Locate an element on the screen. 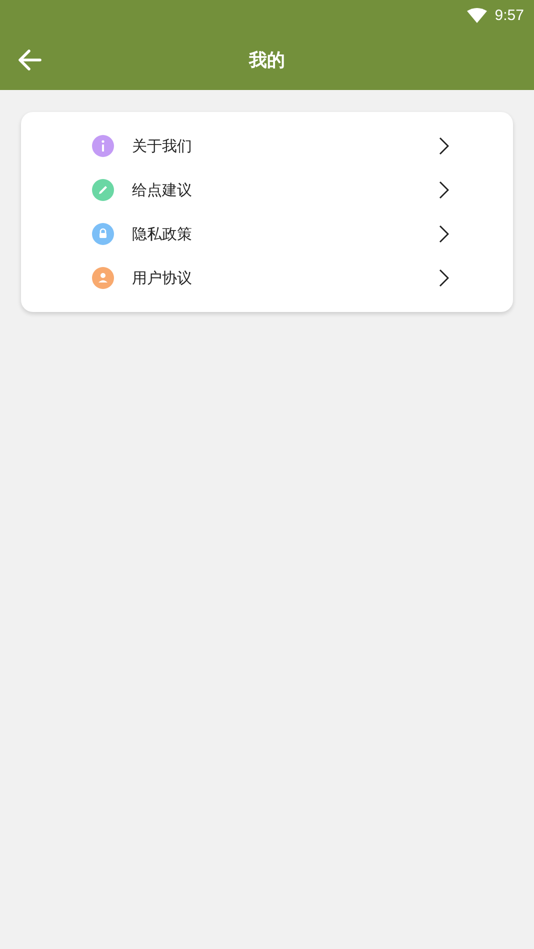 This screenshot has width=534, height=949. status-time: 9:57 is located at coordinates (509, 15).